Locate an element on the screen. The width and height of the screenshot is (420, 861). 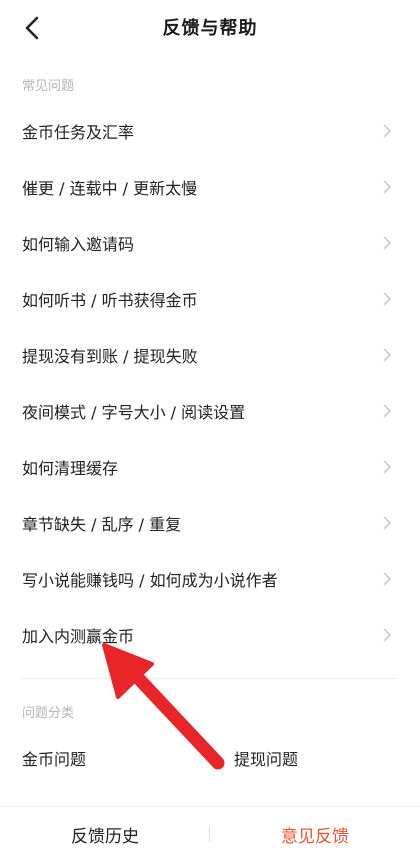
faq-section-label: 常见问题 is located at coordinates (48, 86).